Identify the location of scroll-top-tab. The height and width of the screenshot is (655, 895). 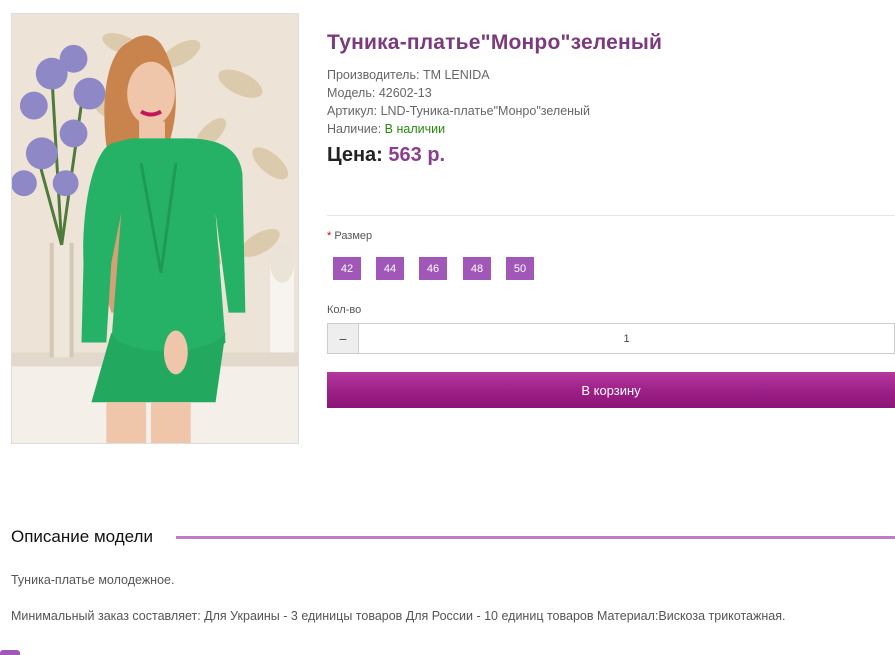
(10, 652).